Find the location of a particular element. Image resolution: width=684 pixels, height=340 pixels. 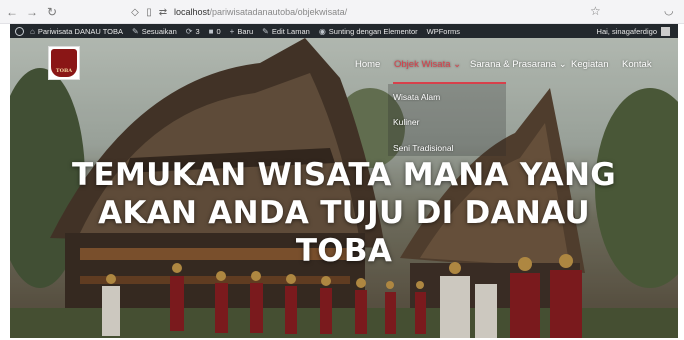

logo-text: TOBA is located at coordinates (64, 71).